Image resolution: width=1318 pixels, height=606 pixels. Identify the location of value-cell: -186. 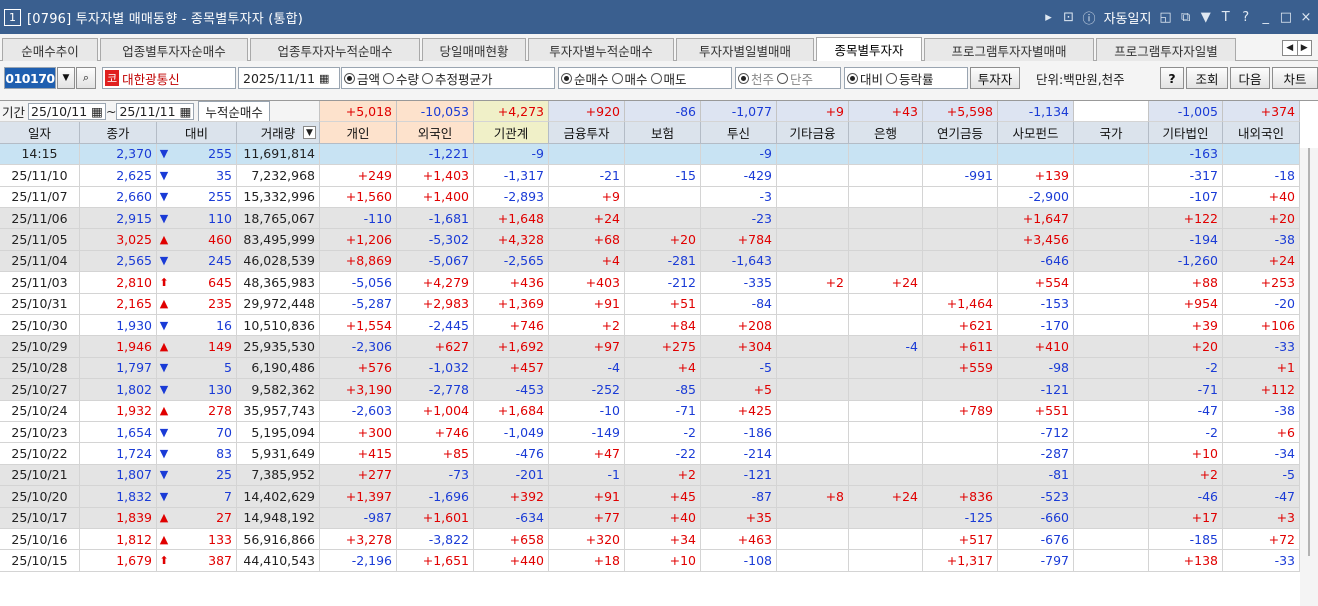
(739, 433).